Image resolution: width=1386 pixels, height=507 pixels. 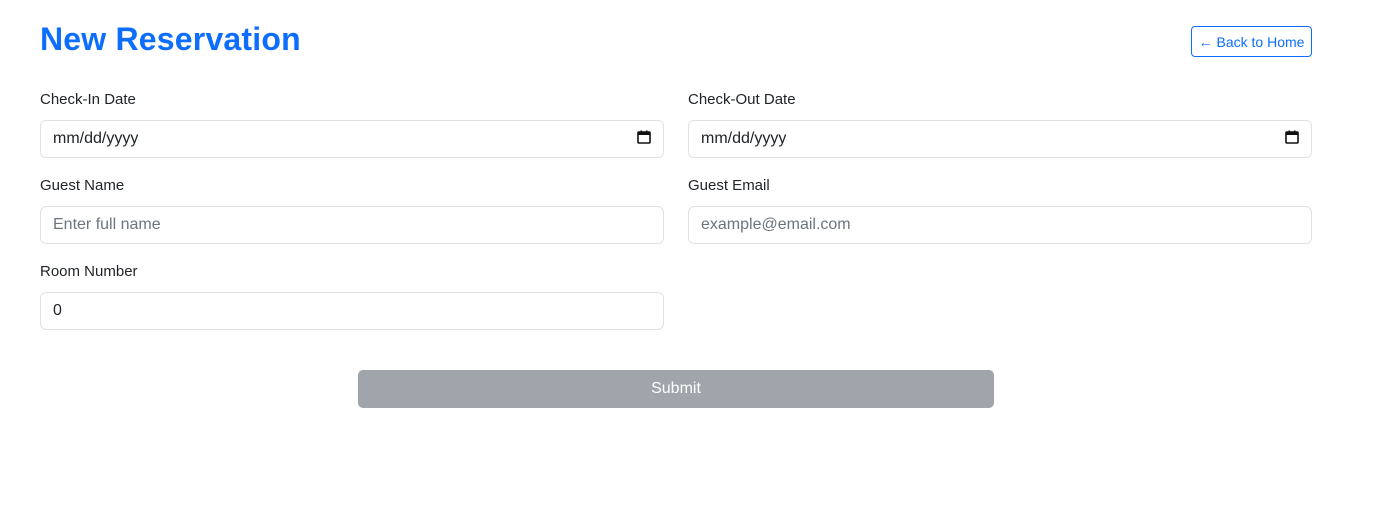 What do you see at coordinates (729, 185) in the screenshot?
I see `guest-email-label: Guest Email` at bounding box center [729, 185].